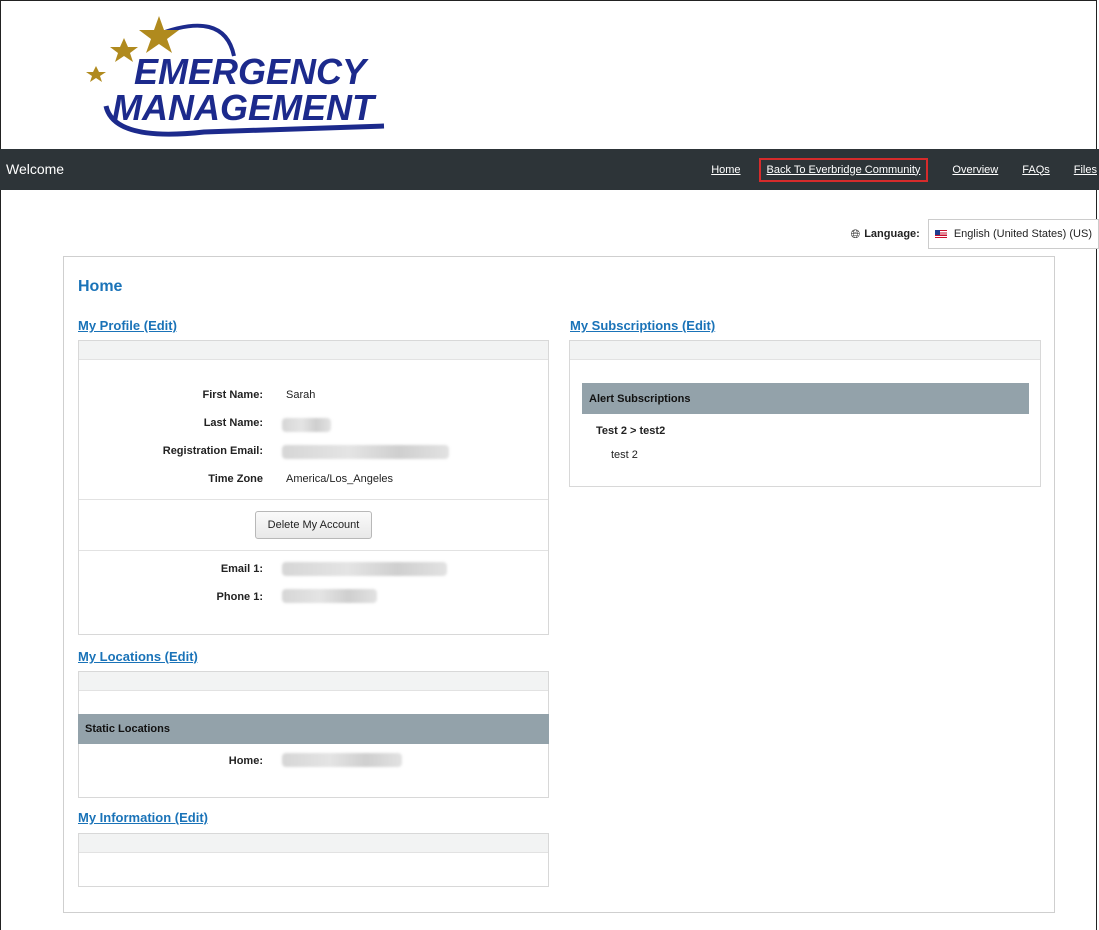 The width and height of the screenshot is (1099, 930). I want to click on phone-1-label: Phone 1:, so click(239, 597).